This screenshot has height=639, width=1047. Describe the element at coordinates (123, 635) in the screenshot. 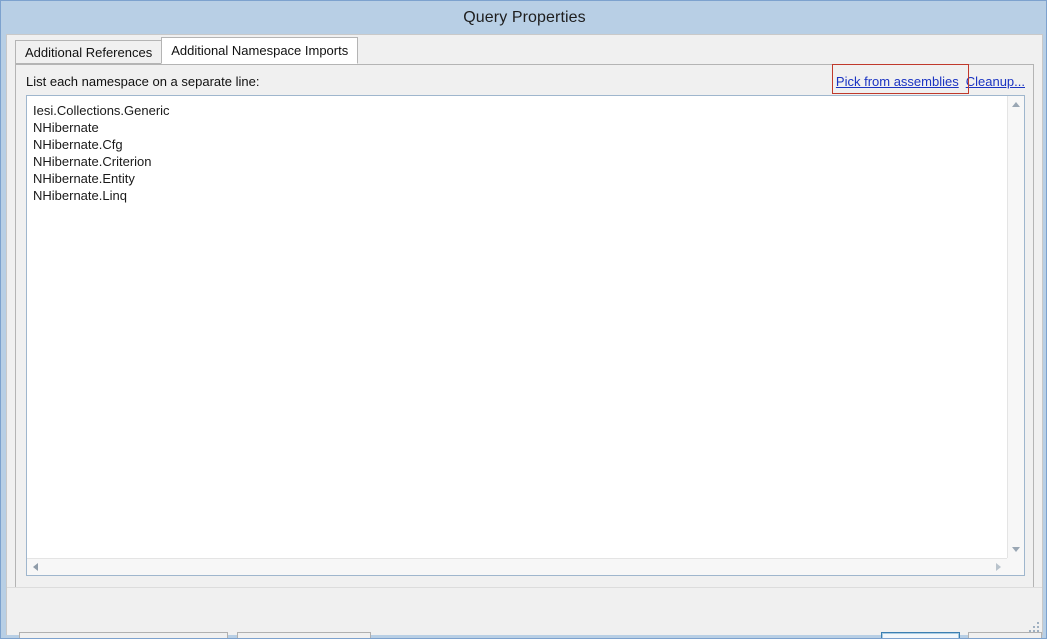

I see `set-as-default-button: Set as default for new queries` at that location.